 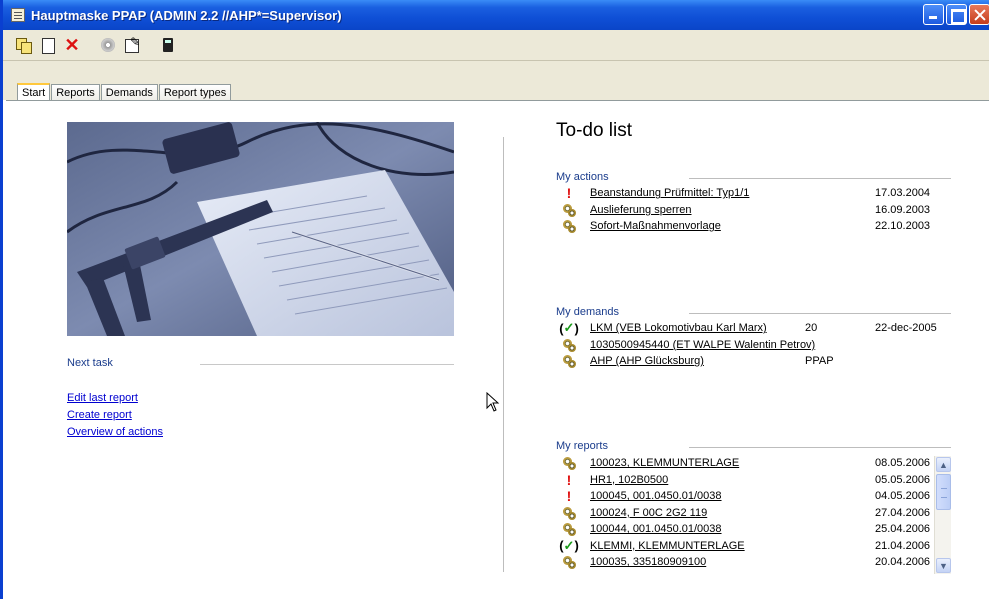 I want to click on list-item: 1030500945440 (ET WALPE Walentin Petrov), so click(x=688, y=345).